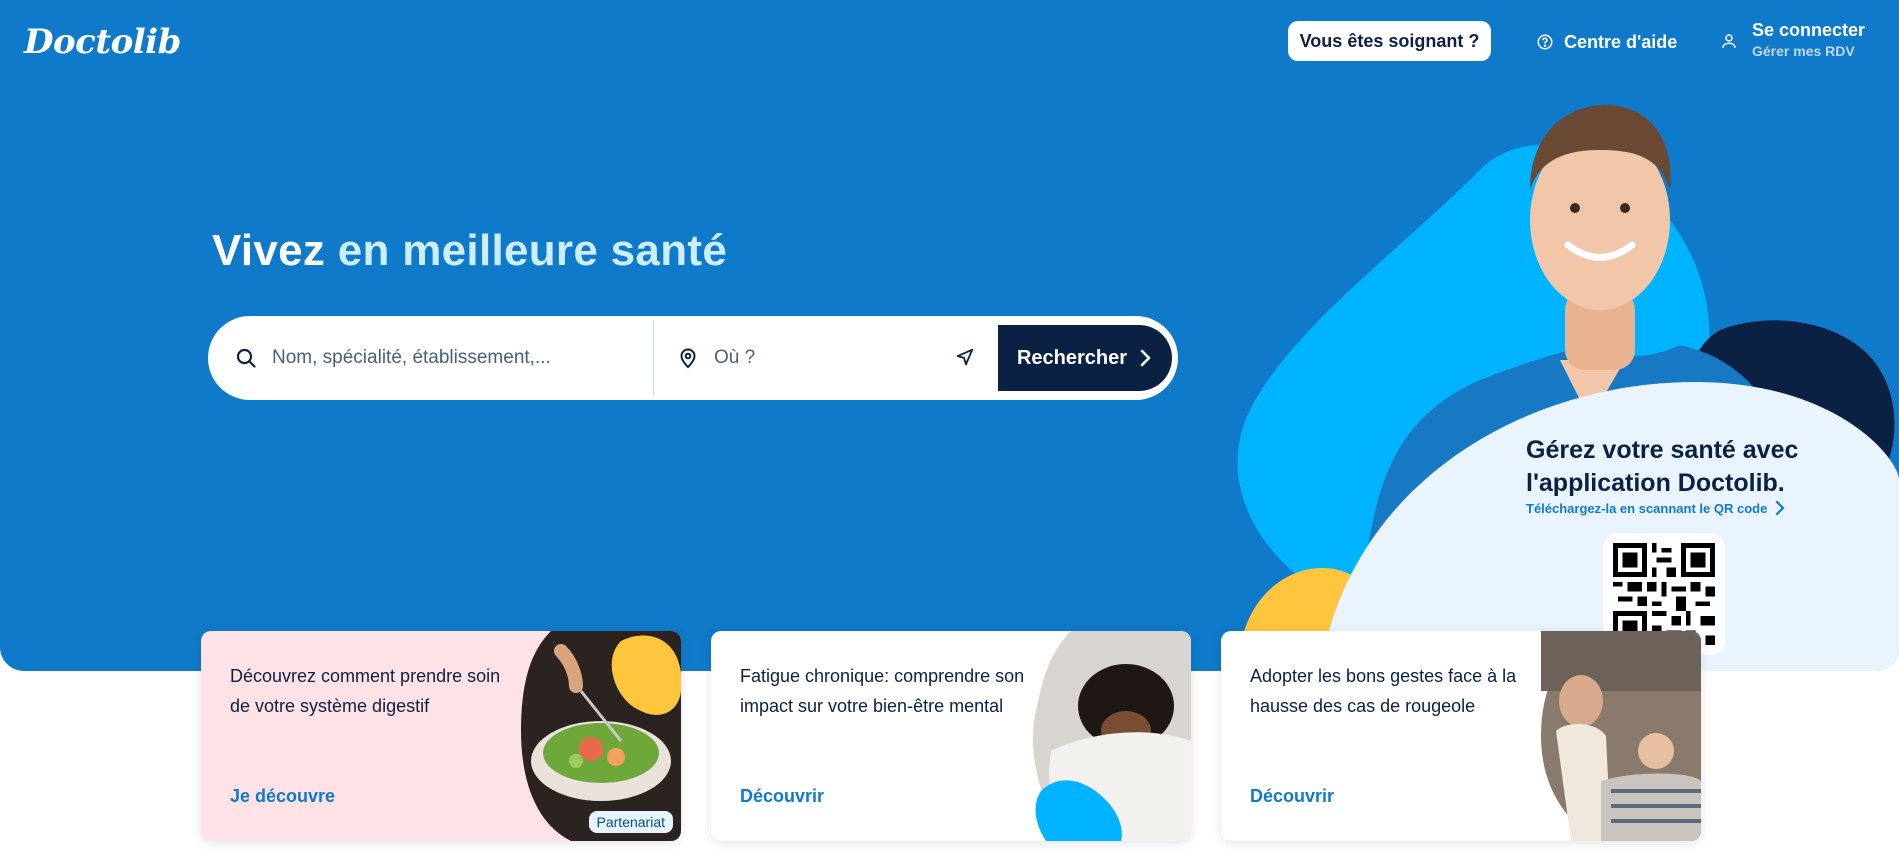  What do you see at coordinates (688, 358) in the screenshot?
I see `location-pin-icon` at bounding box center [688, 358].